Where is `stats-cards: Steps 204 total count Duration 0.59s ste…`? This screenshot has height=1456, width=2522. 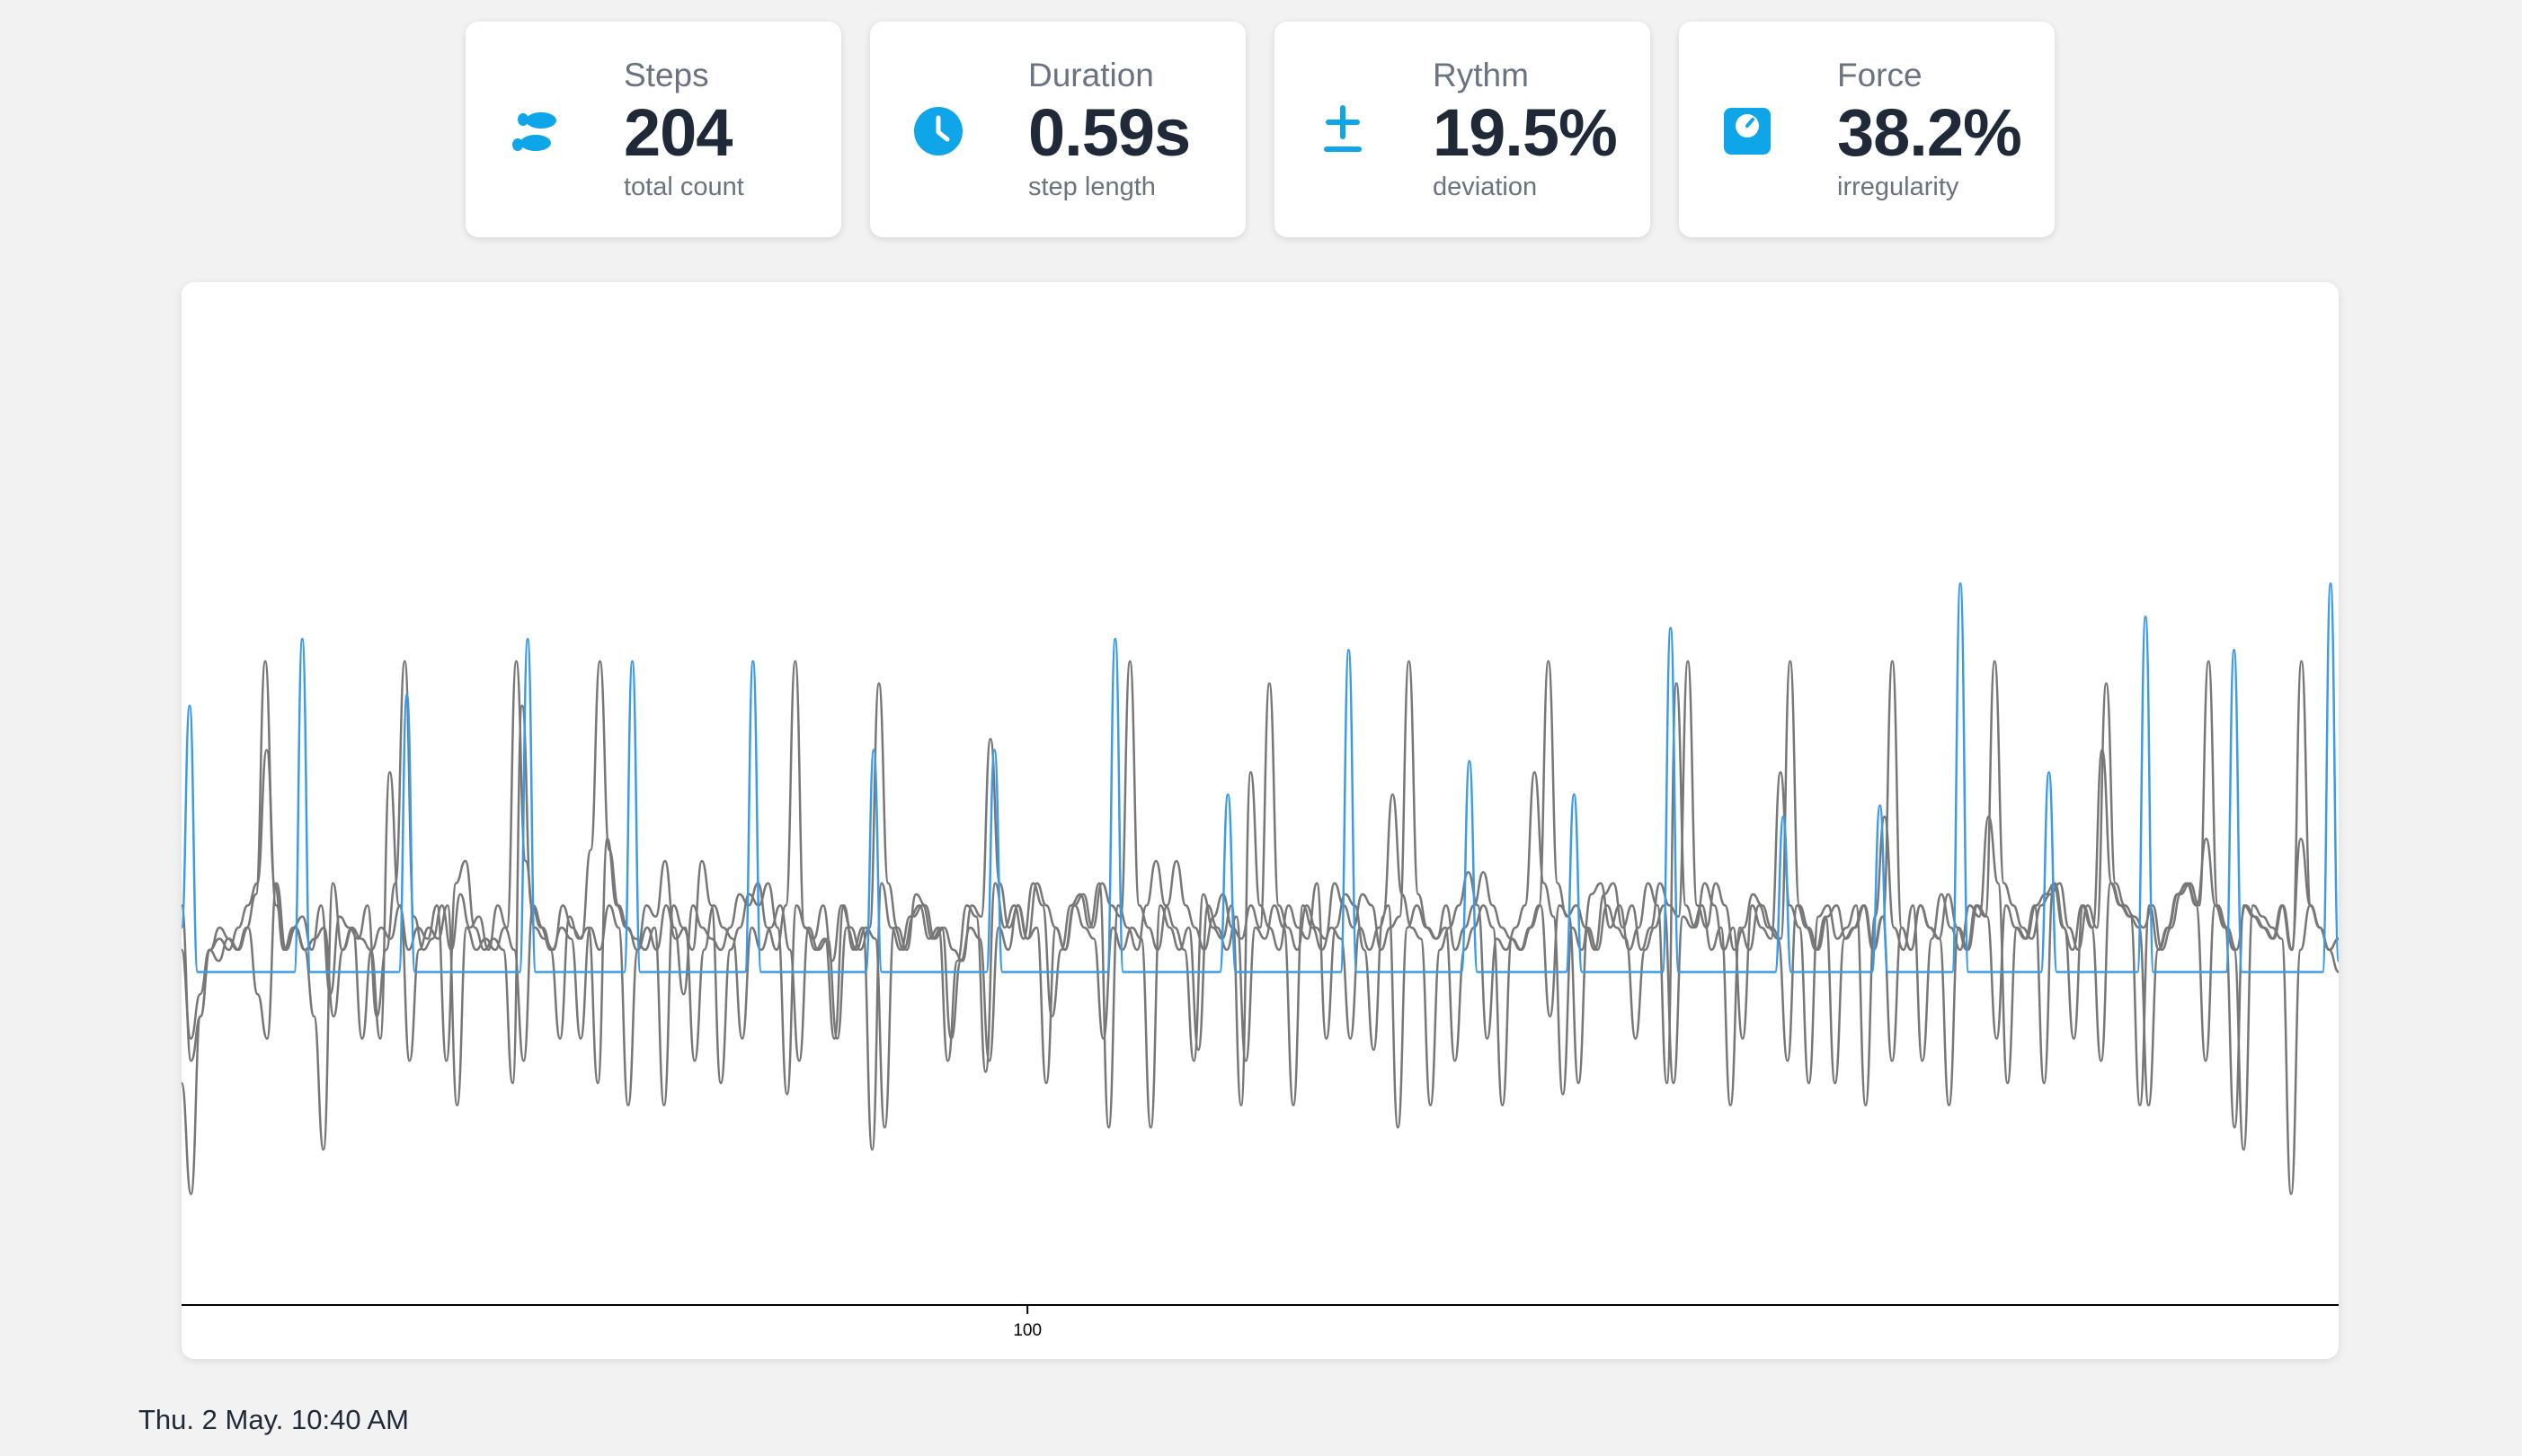 stats-cards: Steps 204 total count Duration 0.59s ste… is located at coordinates (1260, 130).